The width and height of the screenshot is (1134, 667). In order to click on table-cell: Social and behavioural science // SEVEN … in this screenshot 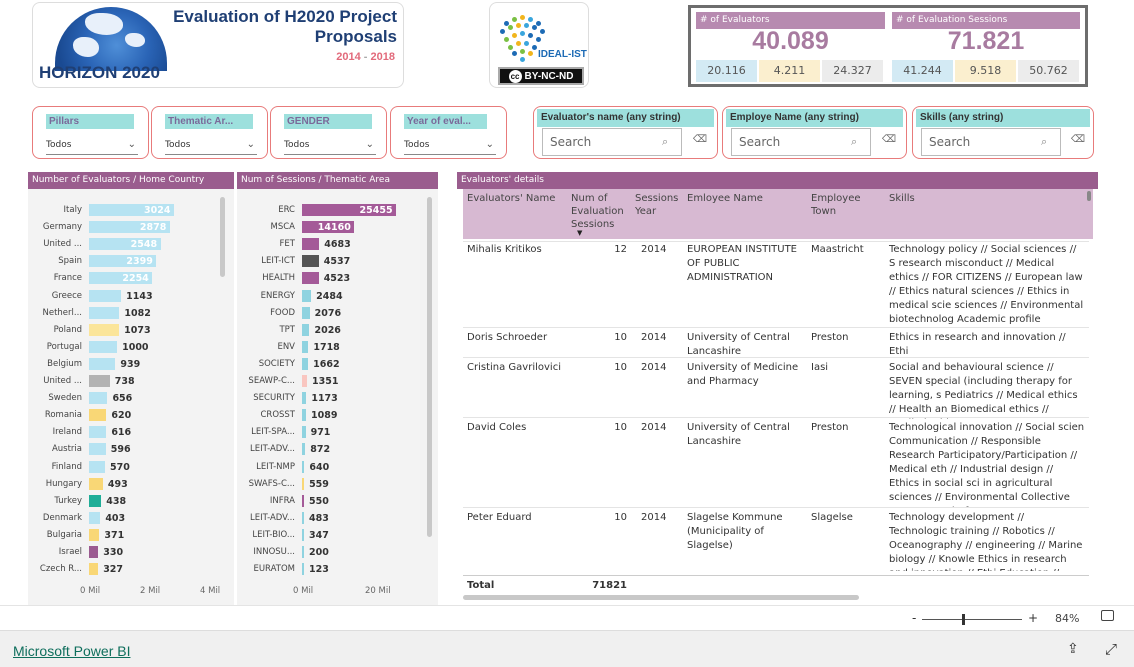, I will do `click(983, 390)`.